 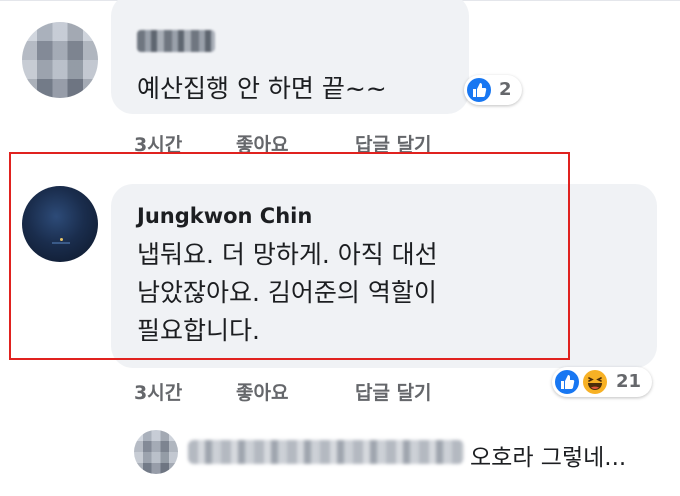 What do you see at coordinates (176, 41) in the screenshot?
I see `comment-author-blurred` at bounding box center [176, 41].